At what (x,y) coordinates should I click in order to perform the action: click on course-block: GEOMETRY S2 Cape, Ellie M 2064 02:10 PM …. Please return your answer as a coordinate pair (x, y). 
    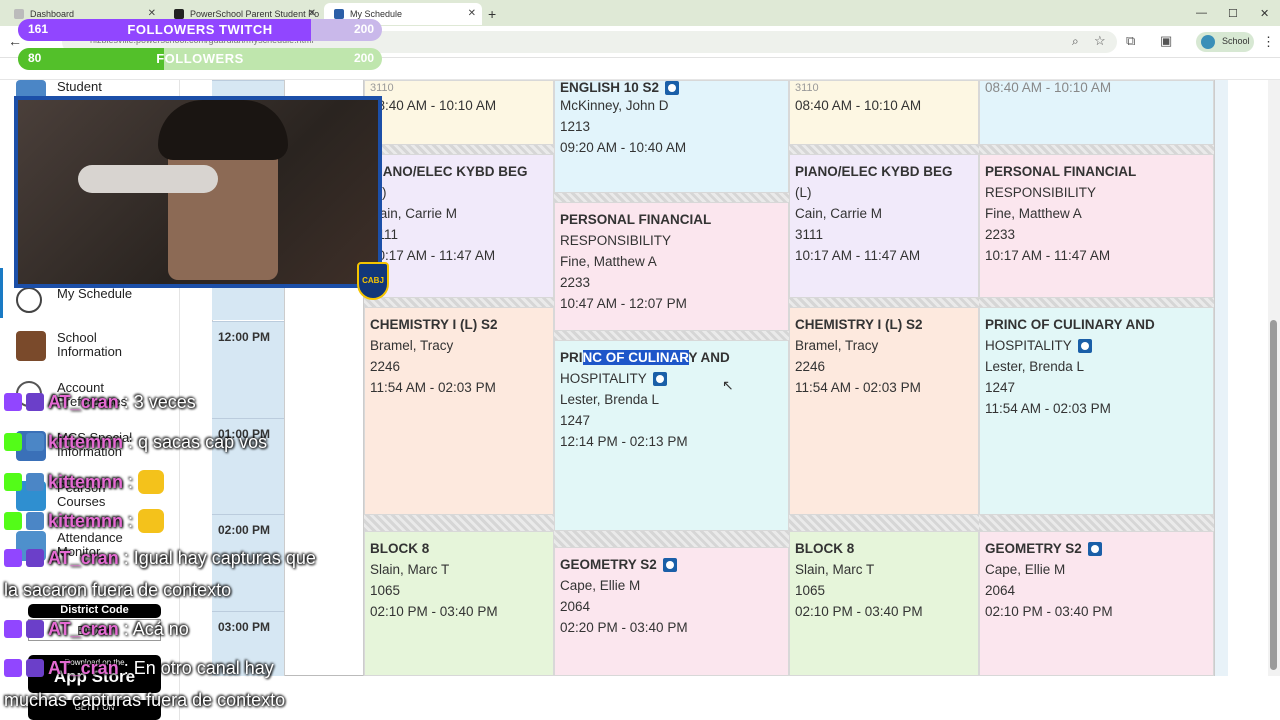
    Looking at the image, I should click on (1096, 603).